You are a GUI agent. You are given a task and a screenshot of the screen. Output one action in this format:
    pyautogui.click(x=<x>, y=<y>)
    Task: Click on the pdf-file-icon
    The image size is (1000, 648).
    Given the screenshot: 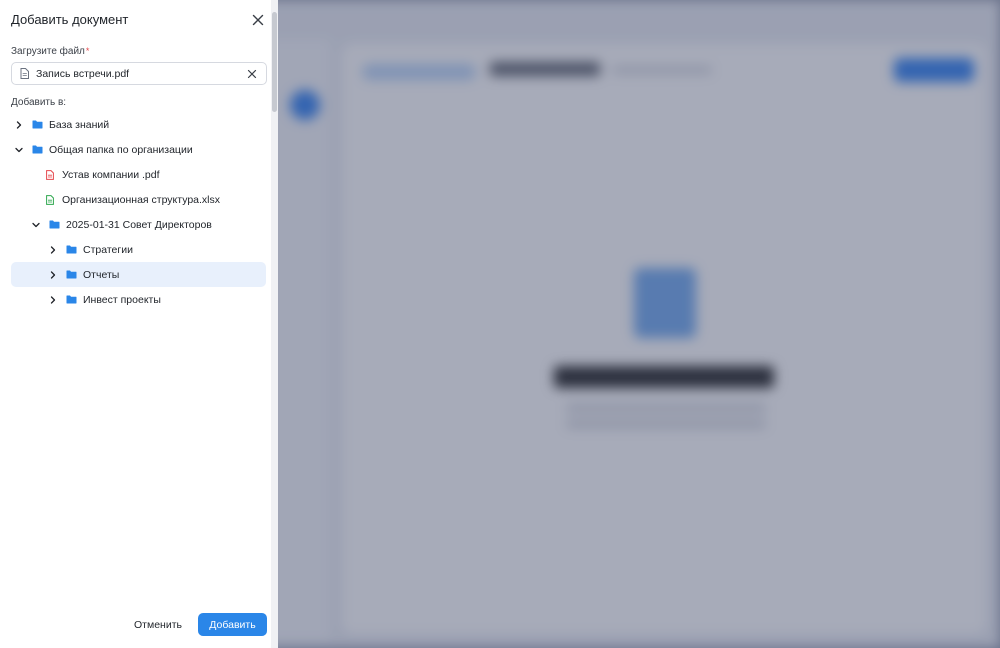 What is the action you would take?
    pyautogui.click(x=50, y=174)
    